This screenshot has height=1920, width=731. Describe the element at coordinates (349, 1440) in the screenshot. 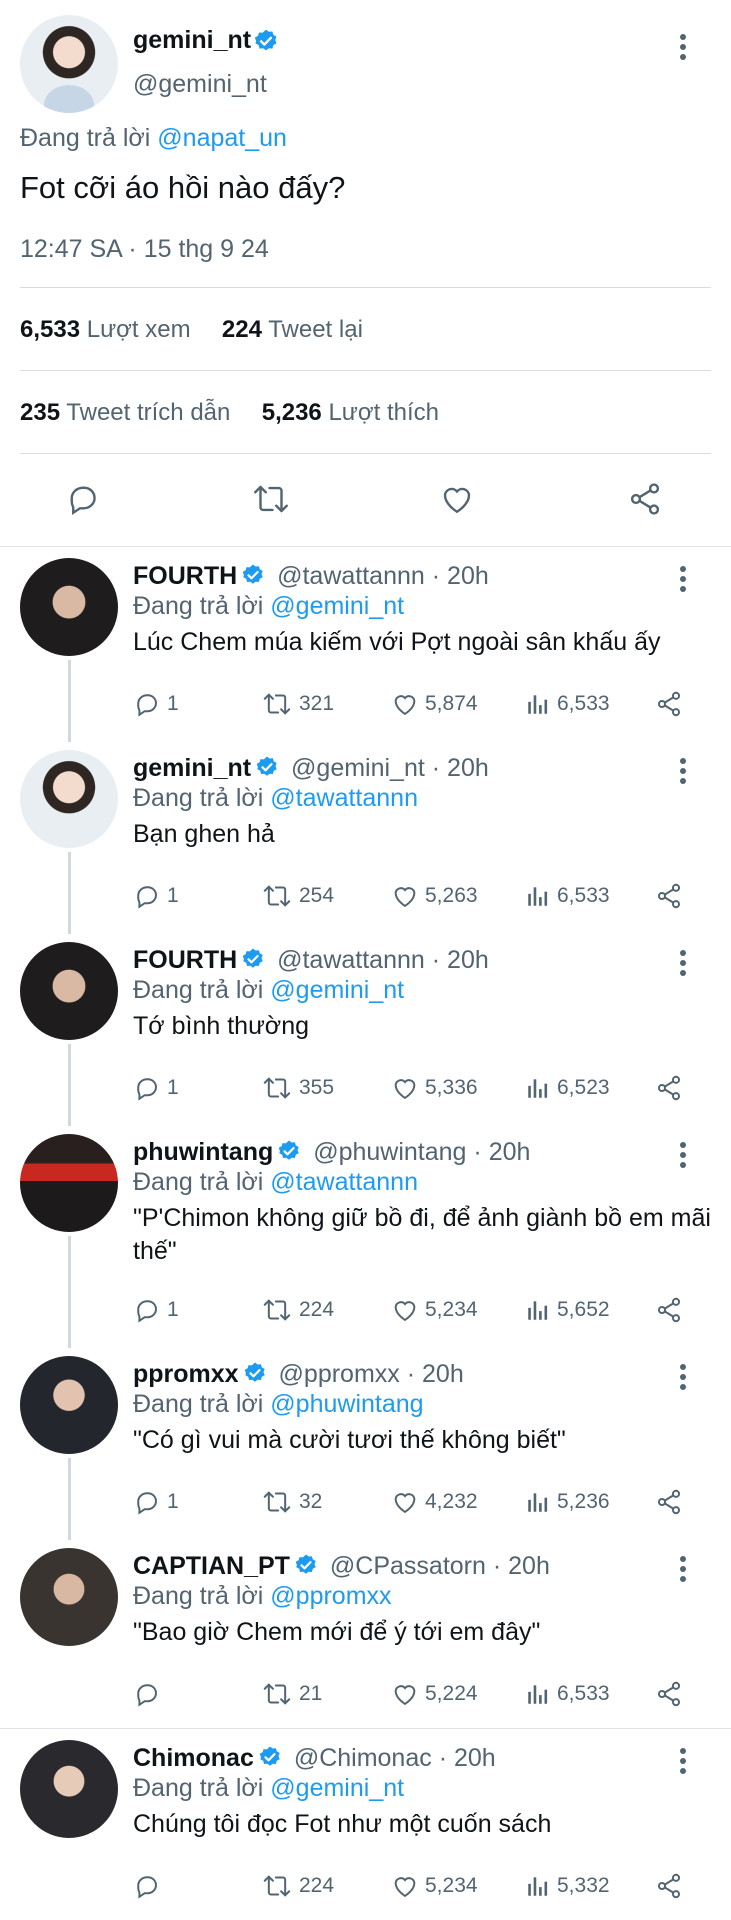

I see `reply-text: "Có gì vui mà cười tươi thế không biết"` at that location.